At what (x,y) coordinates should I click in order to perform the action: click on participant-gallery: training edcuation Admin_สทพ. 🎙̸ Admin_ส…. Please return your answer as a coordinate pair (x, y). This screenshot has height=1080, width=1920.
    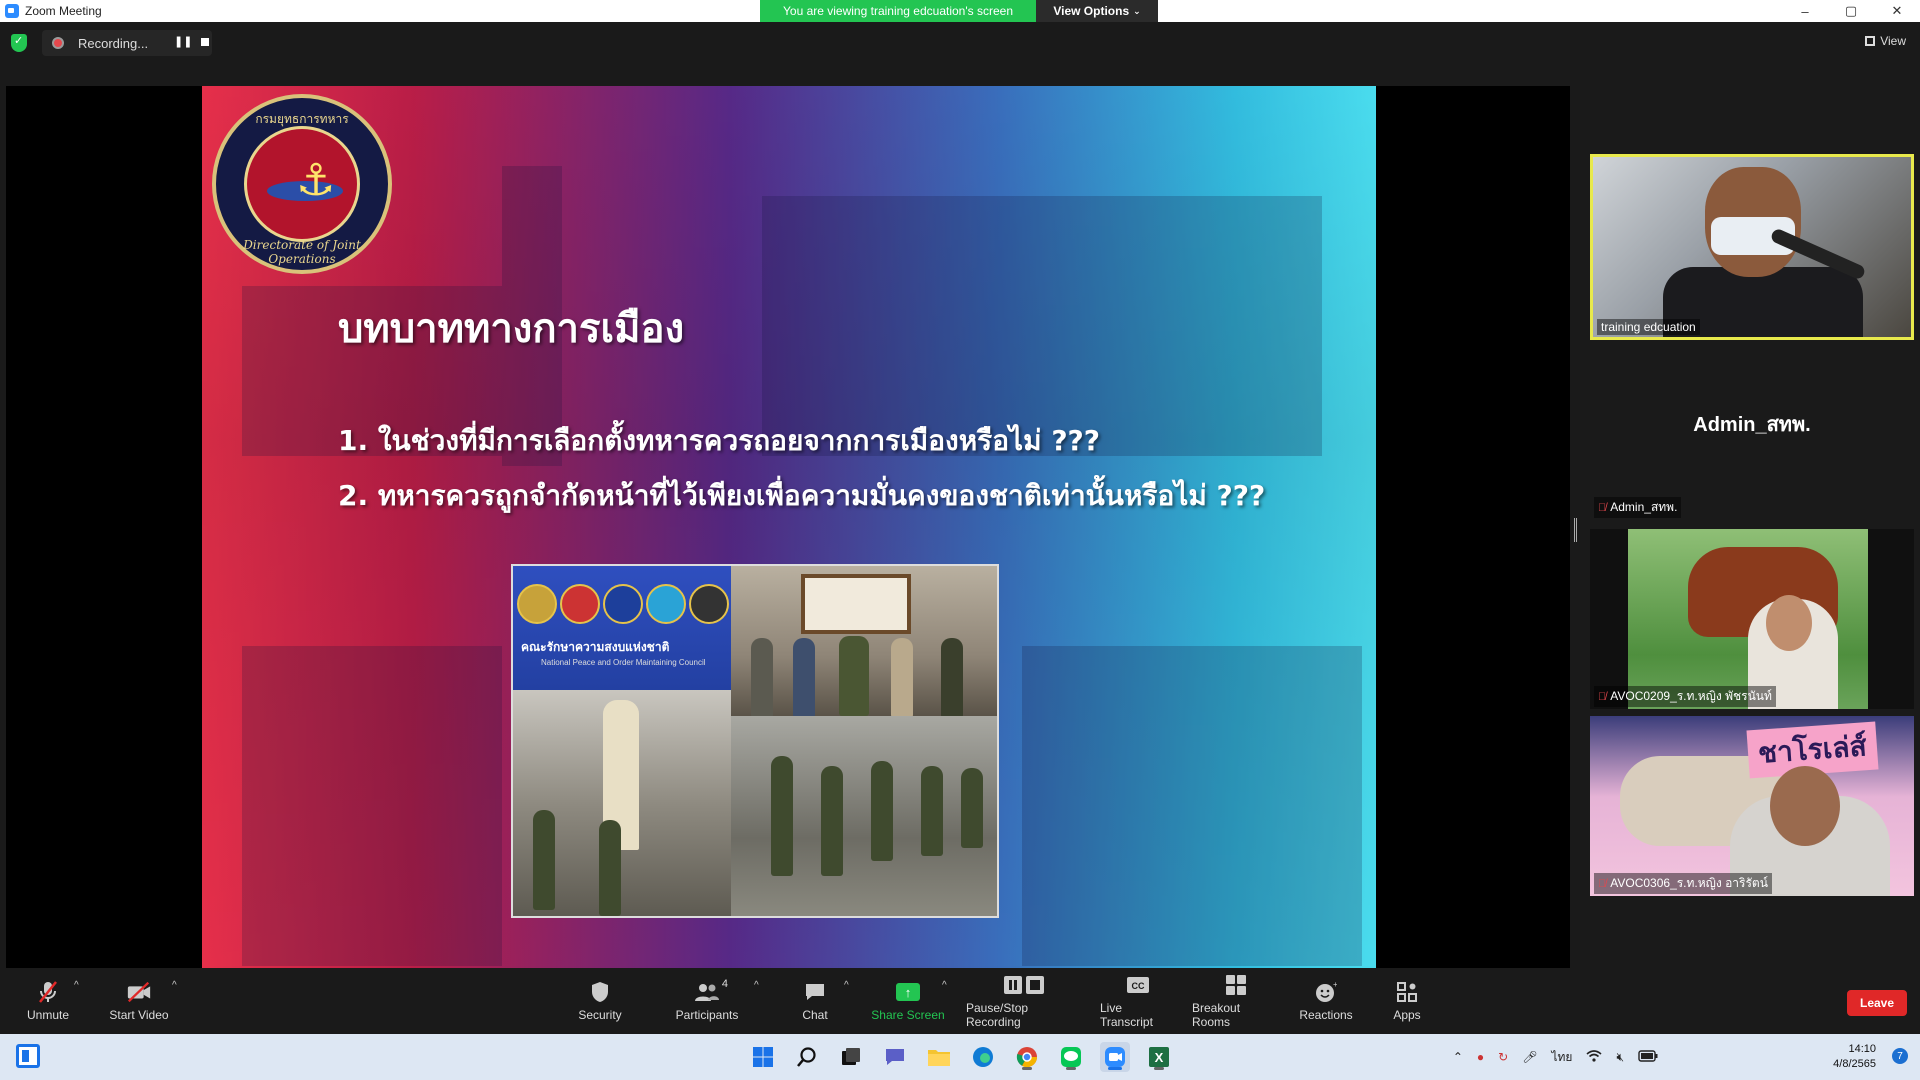
    Looking at the image, I should click on (1745, 527).